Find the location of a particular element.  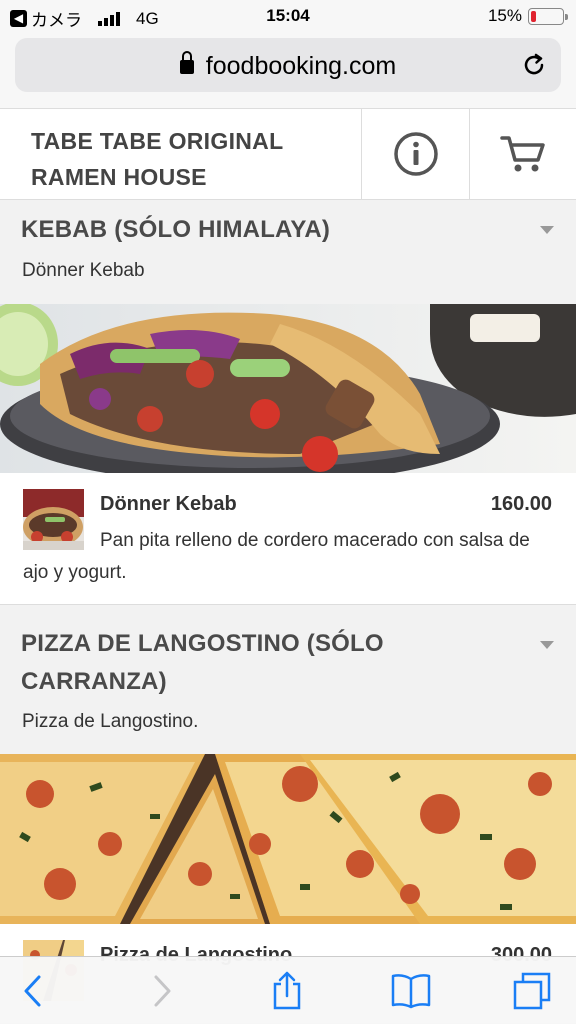

category-description: Pizza de Langostino. is located at coordinates (110, 721).